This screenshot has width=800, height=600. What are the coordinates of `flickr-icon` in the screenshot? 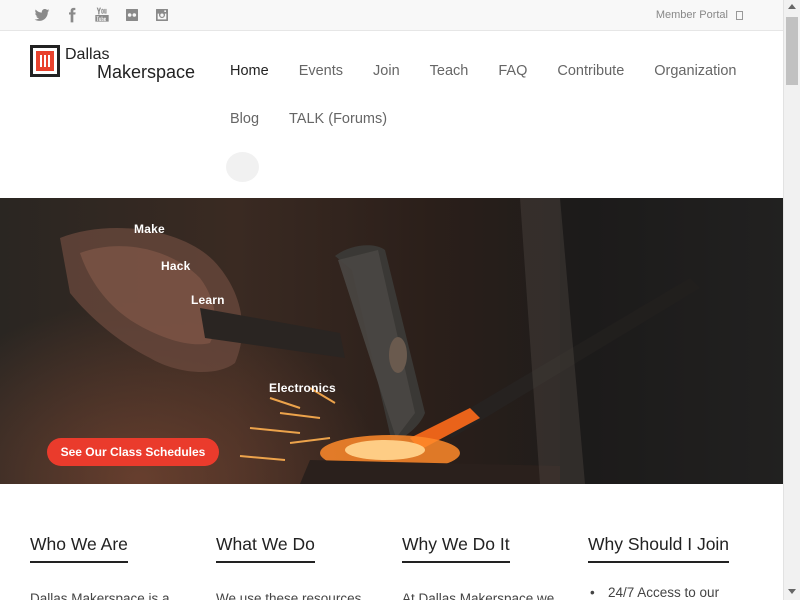 It's located at (132, 15).